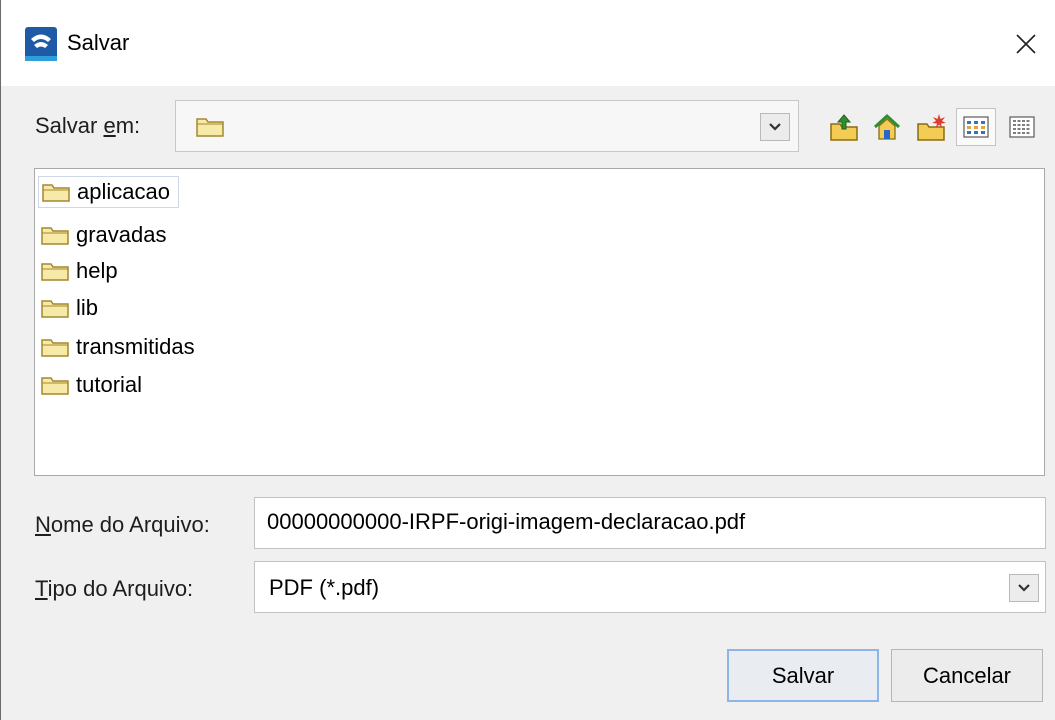 Image resolution: width=1055 pixels, height=720 pixels. What do you see at coordinates (641, 522) in the screenshot?
I see `filename-input` at bounding box center [641, 522].